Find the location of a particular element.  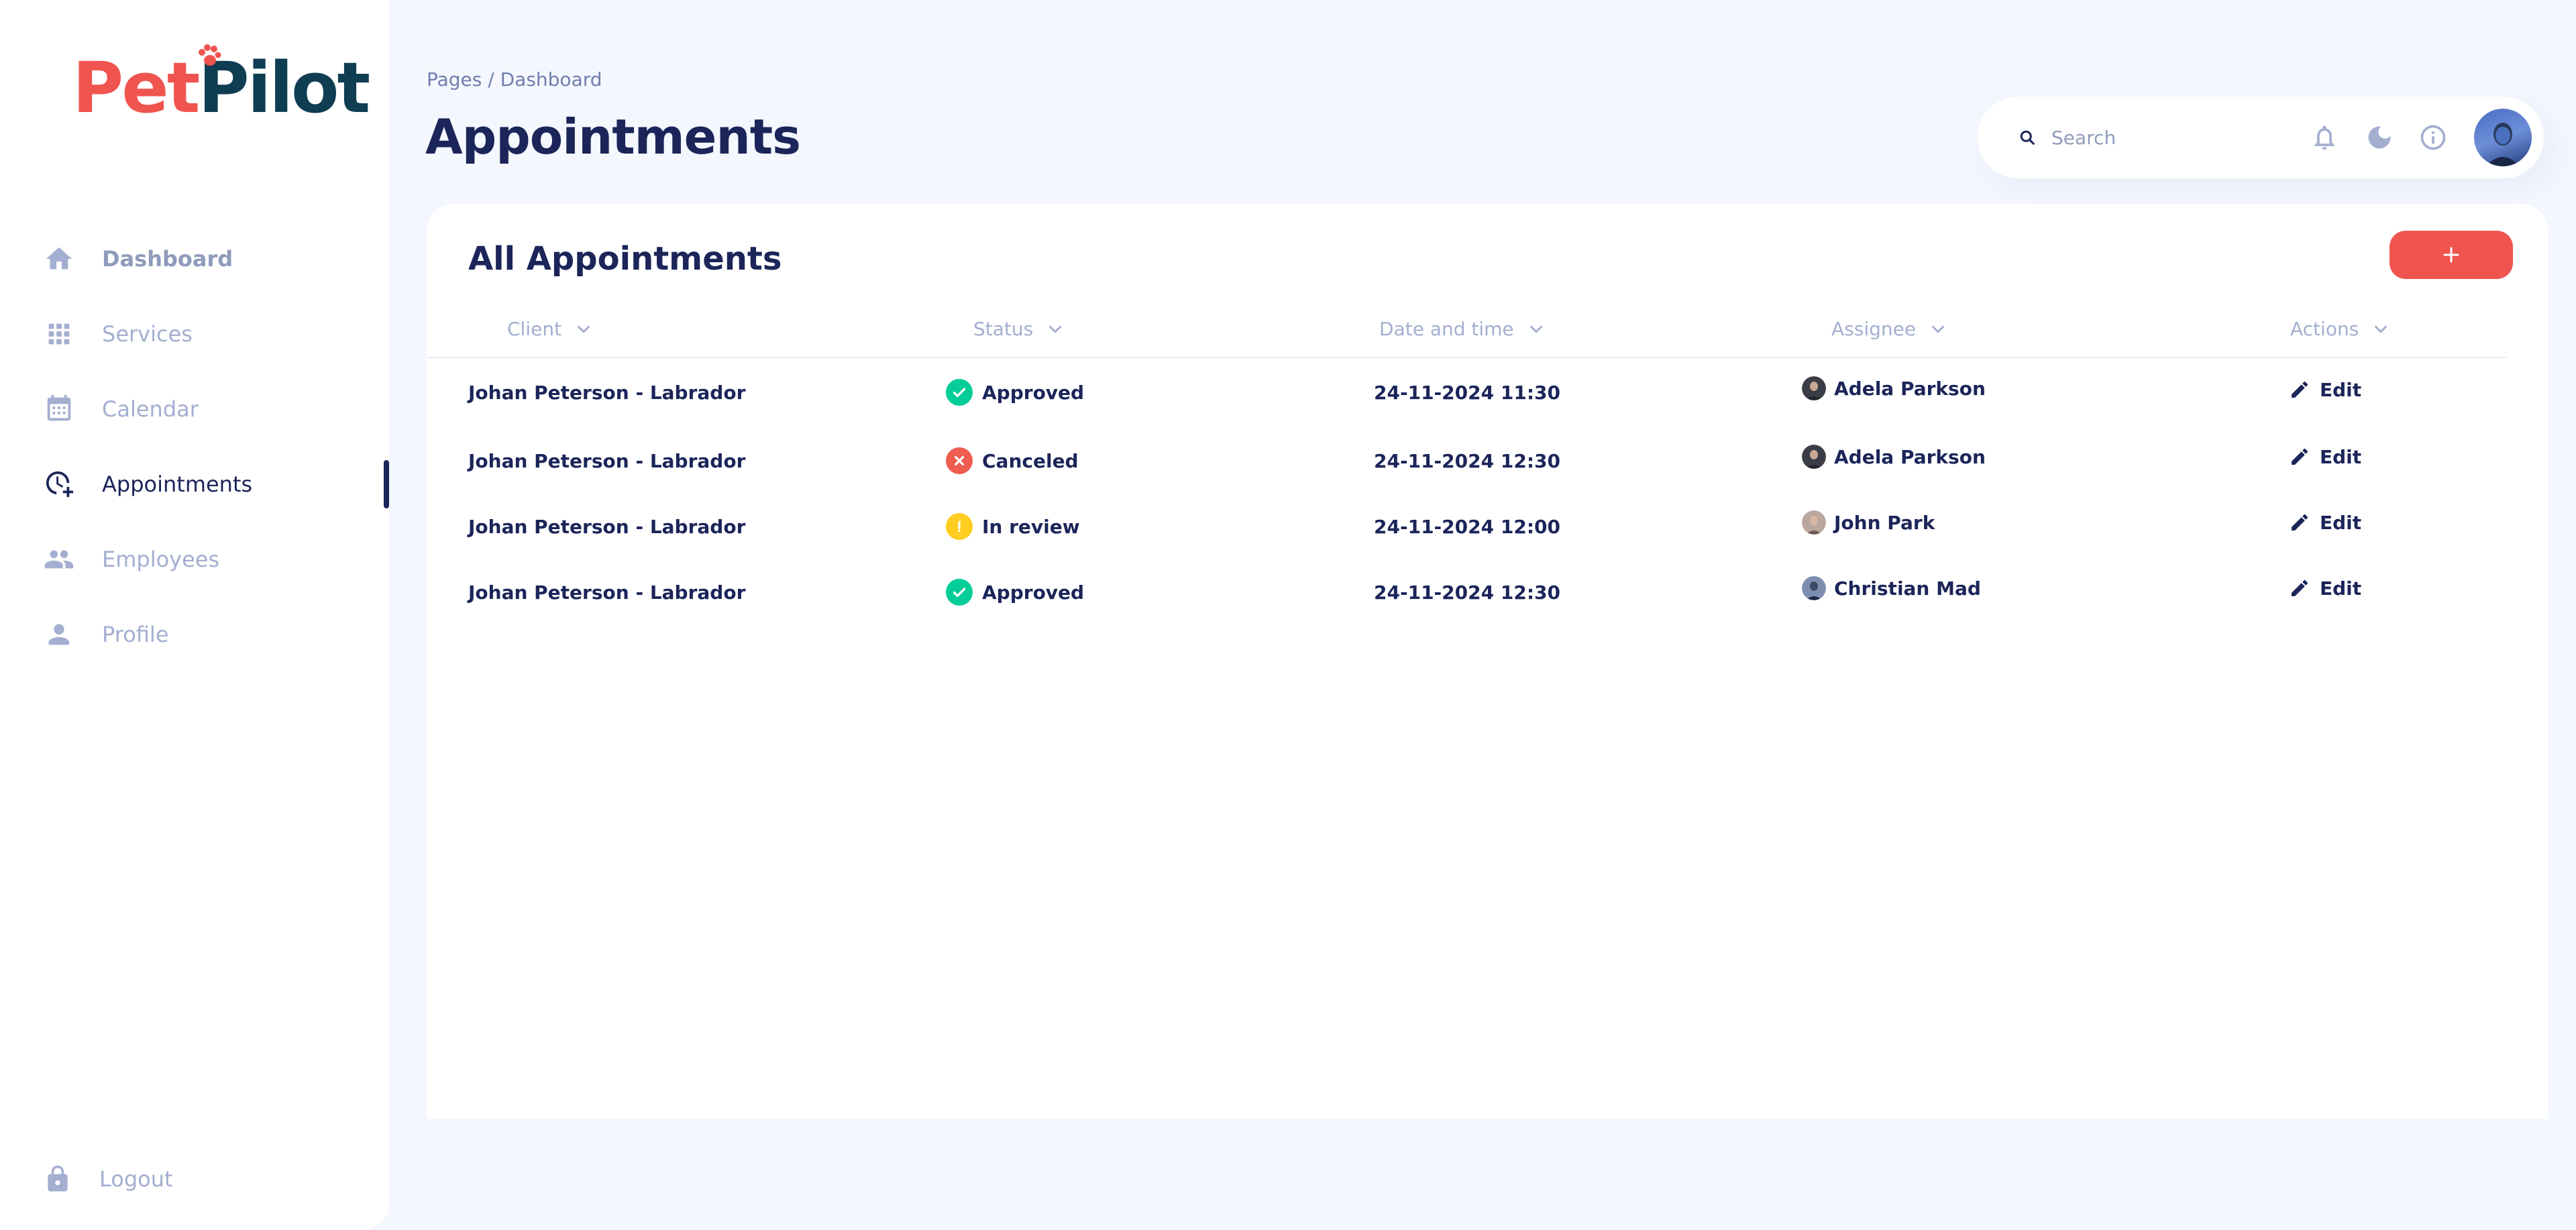

bell-icon is located at coordinates (2324, 137).